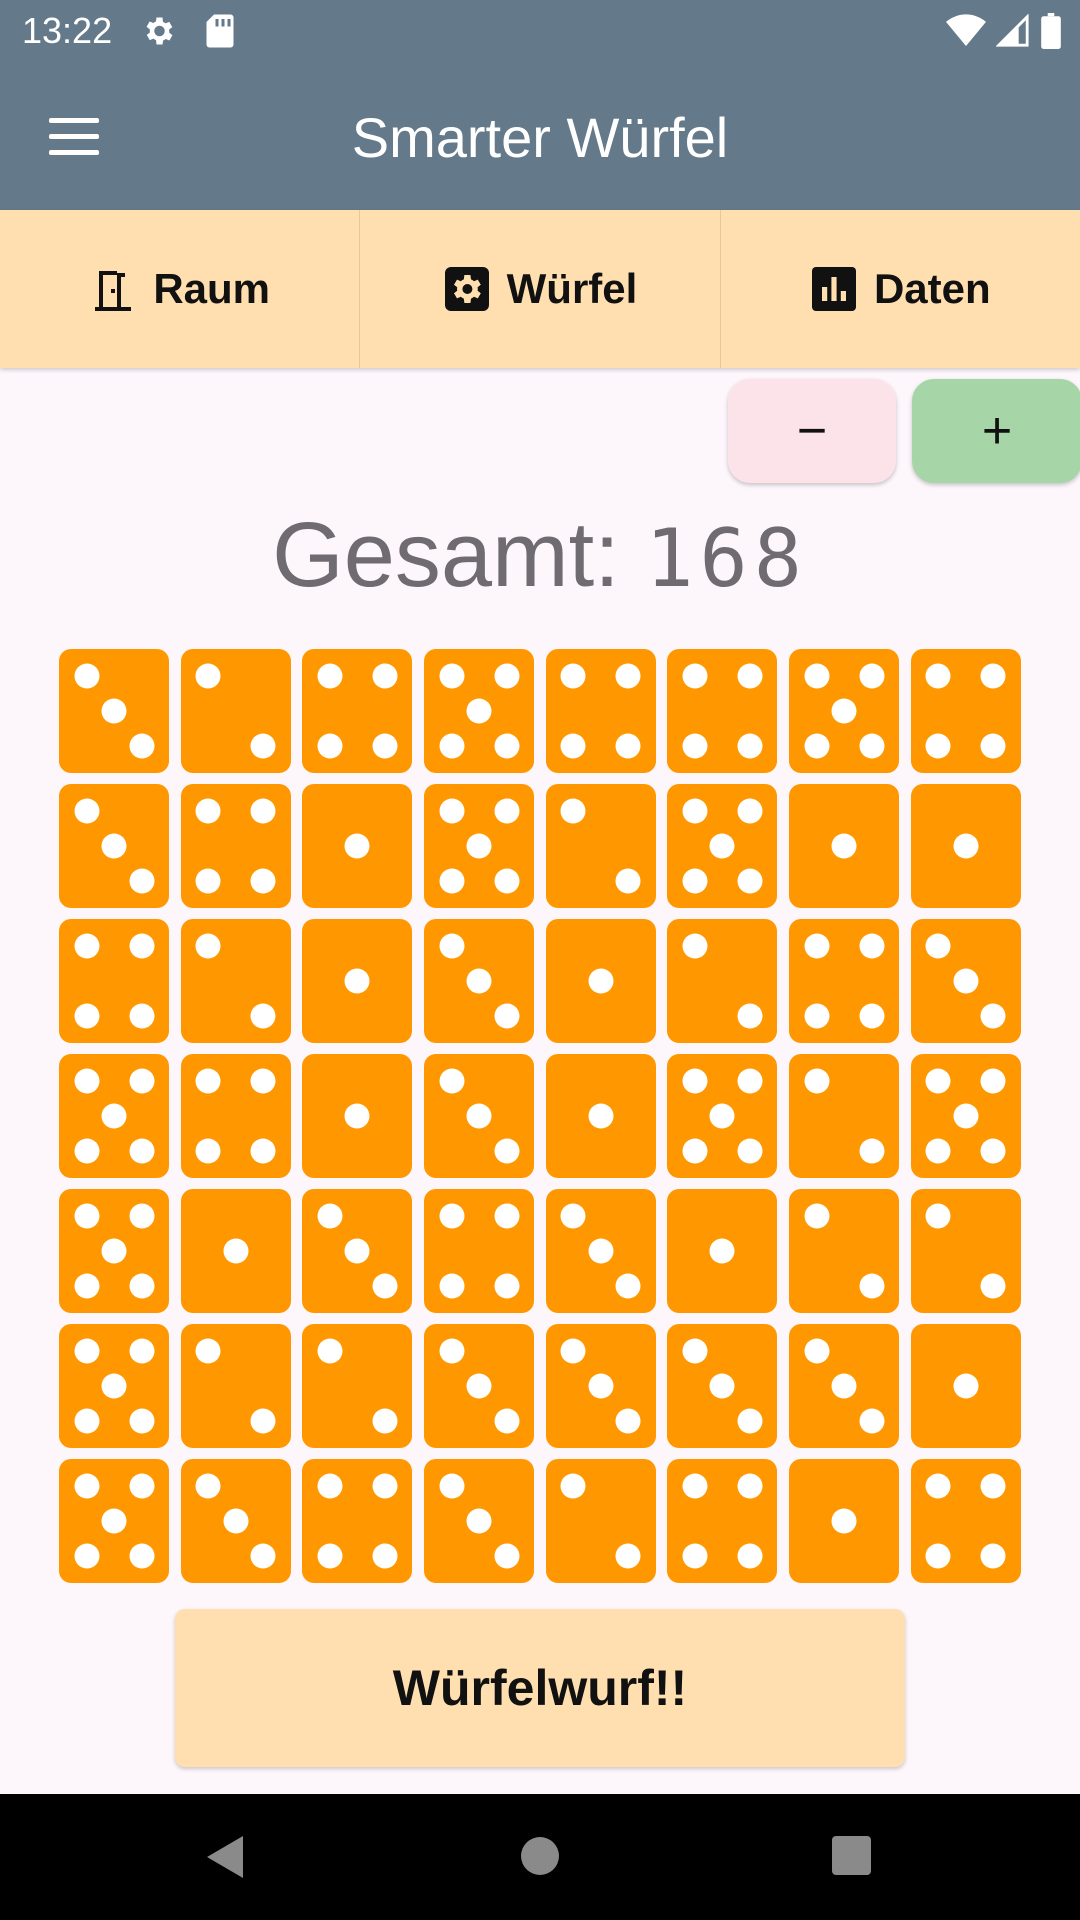 Image resolution: width=1080 pixels, height=1920 pixels. I want to click on tab-wuerfel: Würfel, so click(539, 289).